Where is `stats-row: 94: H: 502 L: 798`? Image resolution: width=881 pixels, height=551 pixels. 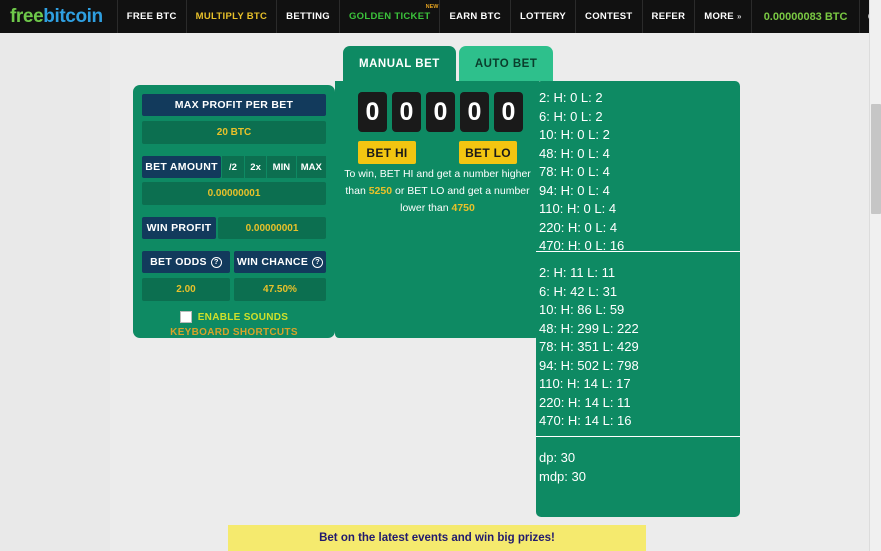 stats-row: 94: H: 502 L: 798 is located at coordinates (589, 365).